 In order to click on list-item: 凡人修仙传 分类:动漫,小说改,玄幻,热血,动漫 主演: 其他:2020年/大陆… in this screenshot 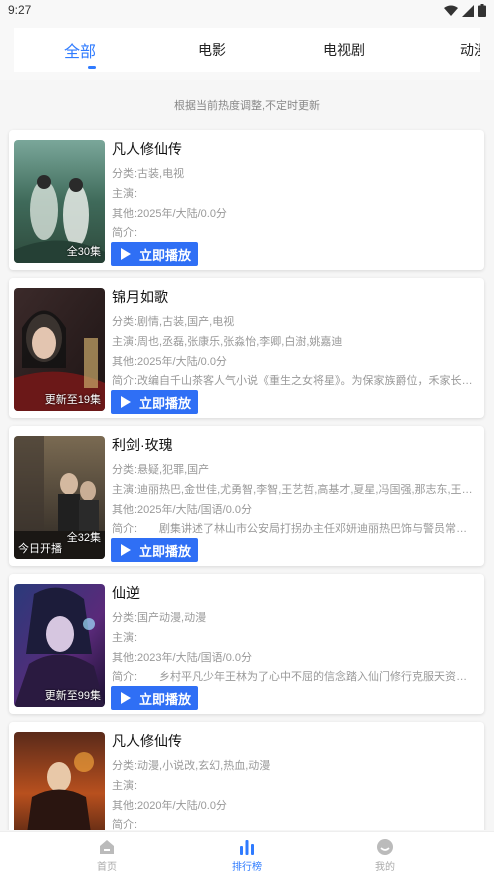, I will do `click(246, 776)`.